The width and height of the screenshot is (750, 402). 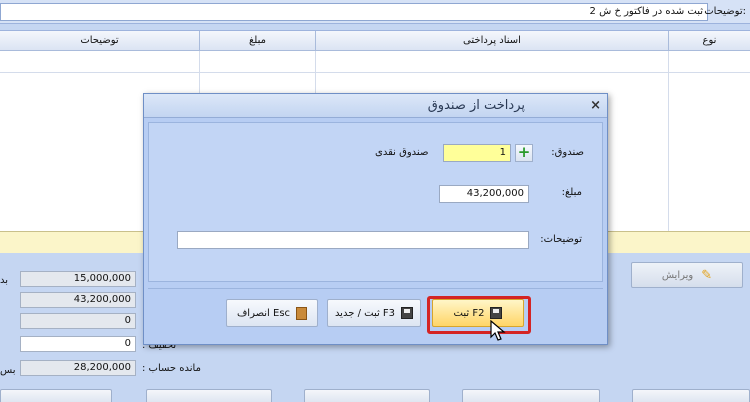 What do you see at coordinates (171, 368) in the screenshot?
I see `balance-label: مانده حساب :` at bounding box center [171, 368].